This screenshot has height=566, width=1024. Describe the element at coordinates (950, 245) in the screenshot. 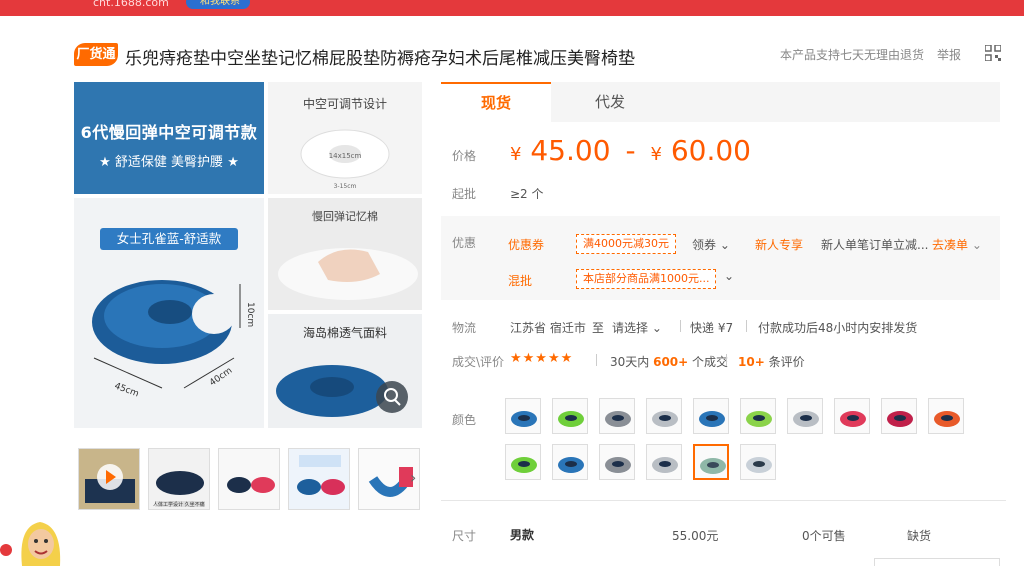

I see `go-add-items-label: 去凑单` at that location.